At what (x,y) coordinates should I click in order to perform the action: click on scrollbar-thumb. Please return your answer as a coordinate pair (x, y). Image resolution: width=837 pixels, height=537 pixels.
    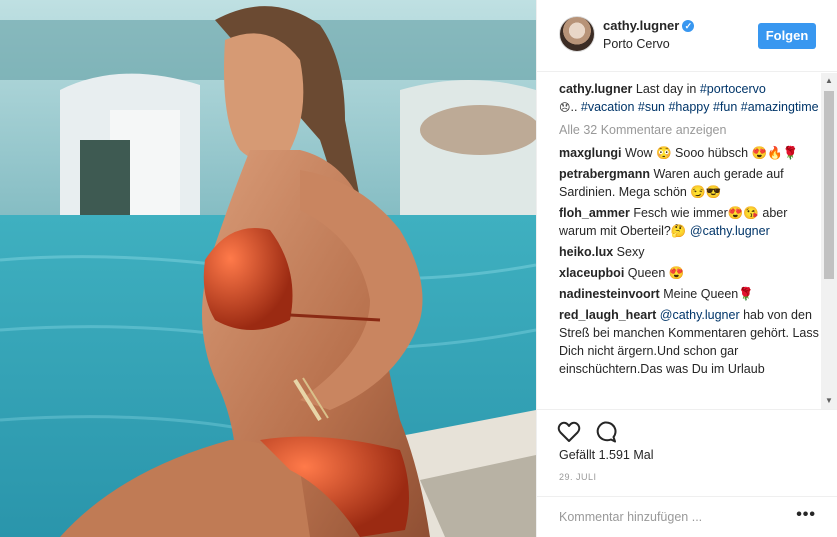
    Looking at the image, I should click on (829, 185).